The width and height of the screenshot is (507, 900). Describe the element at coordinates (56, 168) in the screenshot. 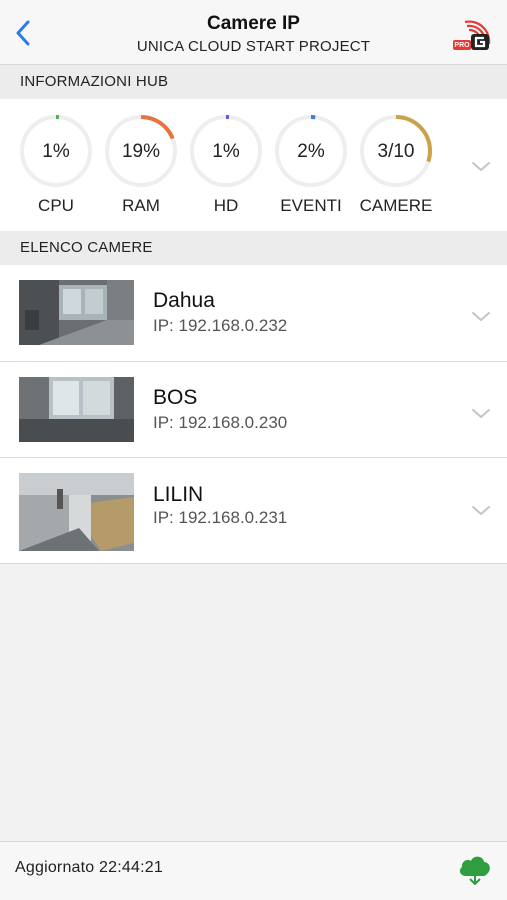

I see `stat-cpu: 1% CPU` at that location.